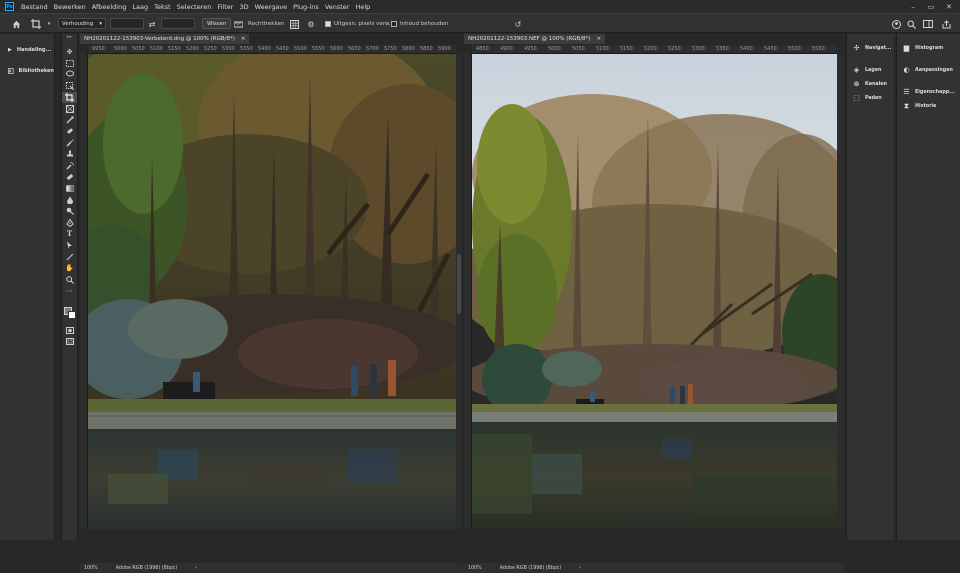 The width and height of the screenshot is (960, 573). What do you see at coordinates (271, 568) in the screenshot?
I see `status-bar-left: 100% Adobe RGB (1998) (8bpc) ›` at bounding box center [271, 568].